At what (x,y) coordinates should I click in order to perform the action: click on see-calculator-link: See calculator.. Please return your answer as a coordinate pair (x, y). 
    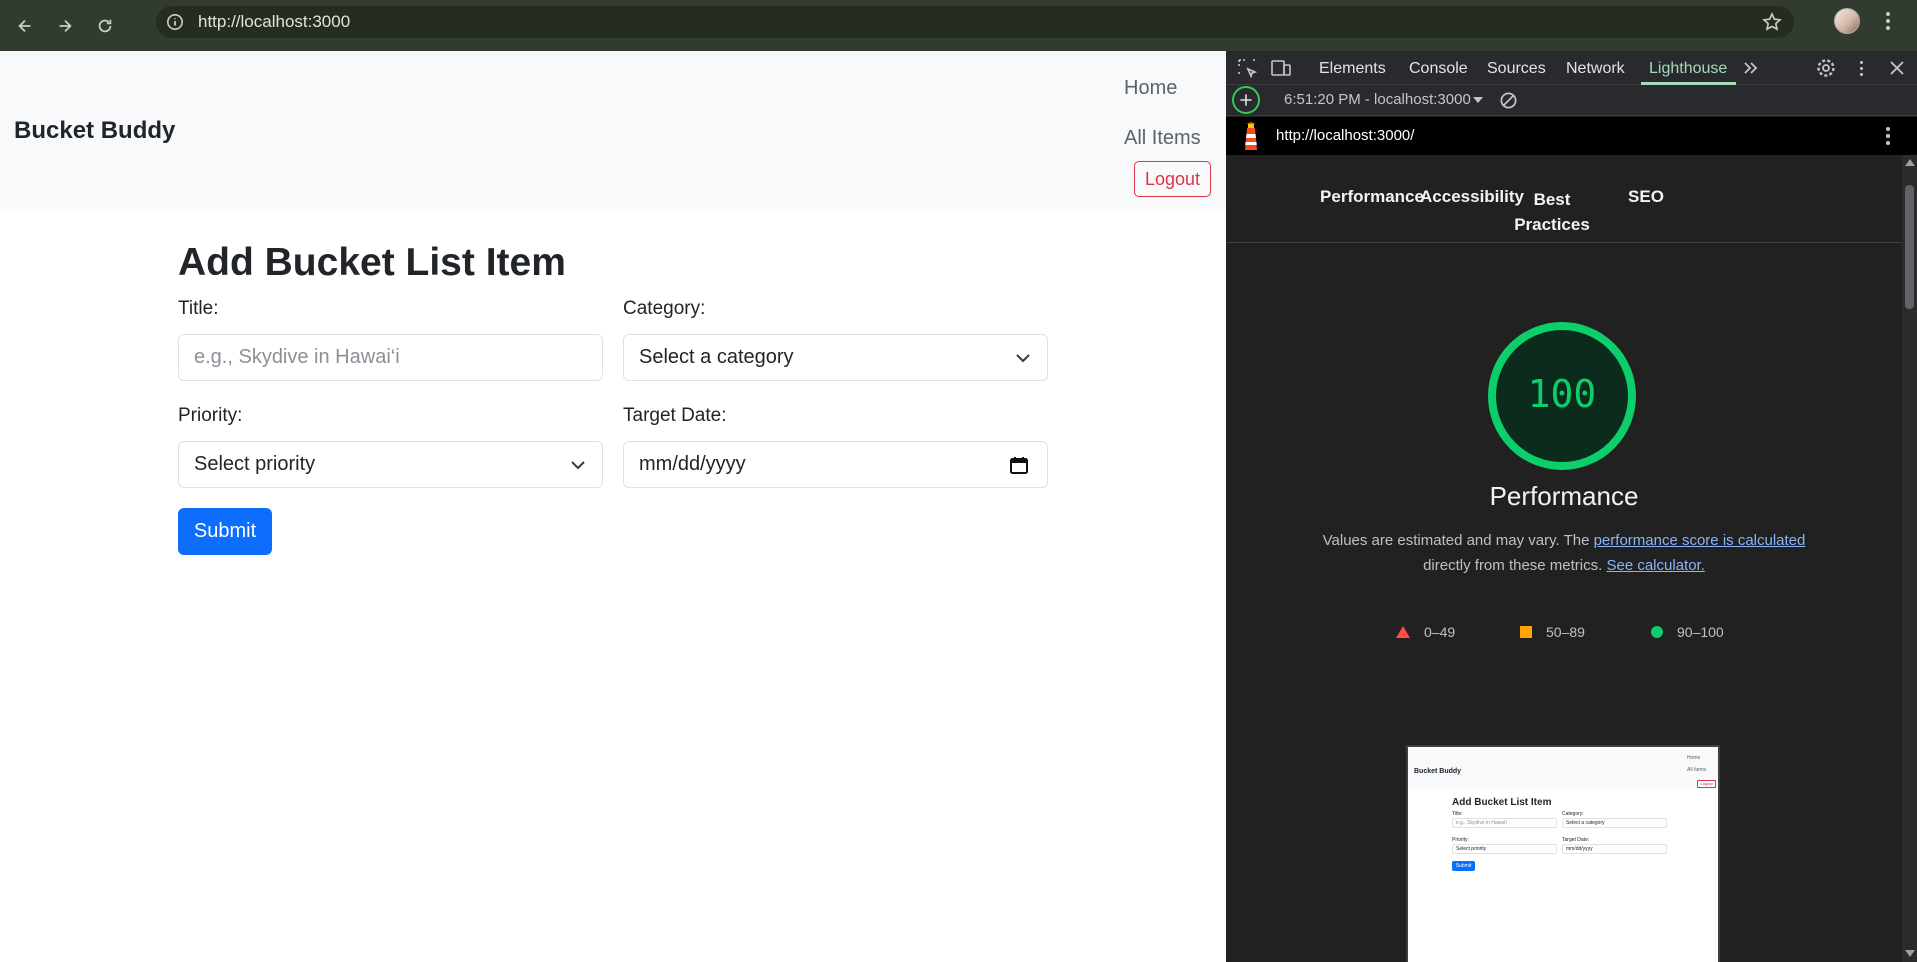
    Looking at the image, I should click on (1655, 565).